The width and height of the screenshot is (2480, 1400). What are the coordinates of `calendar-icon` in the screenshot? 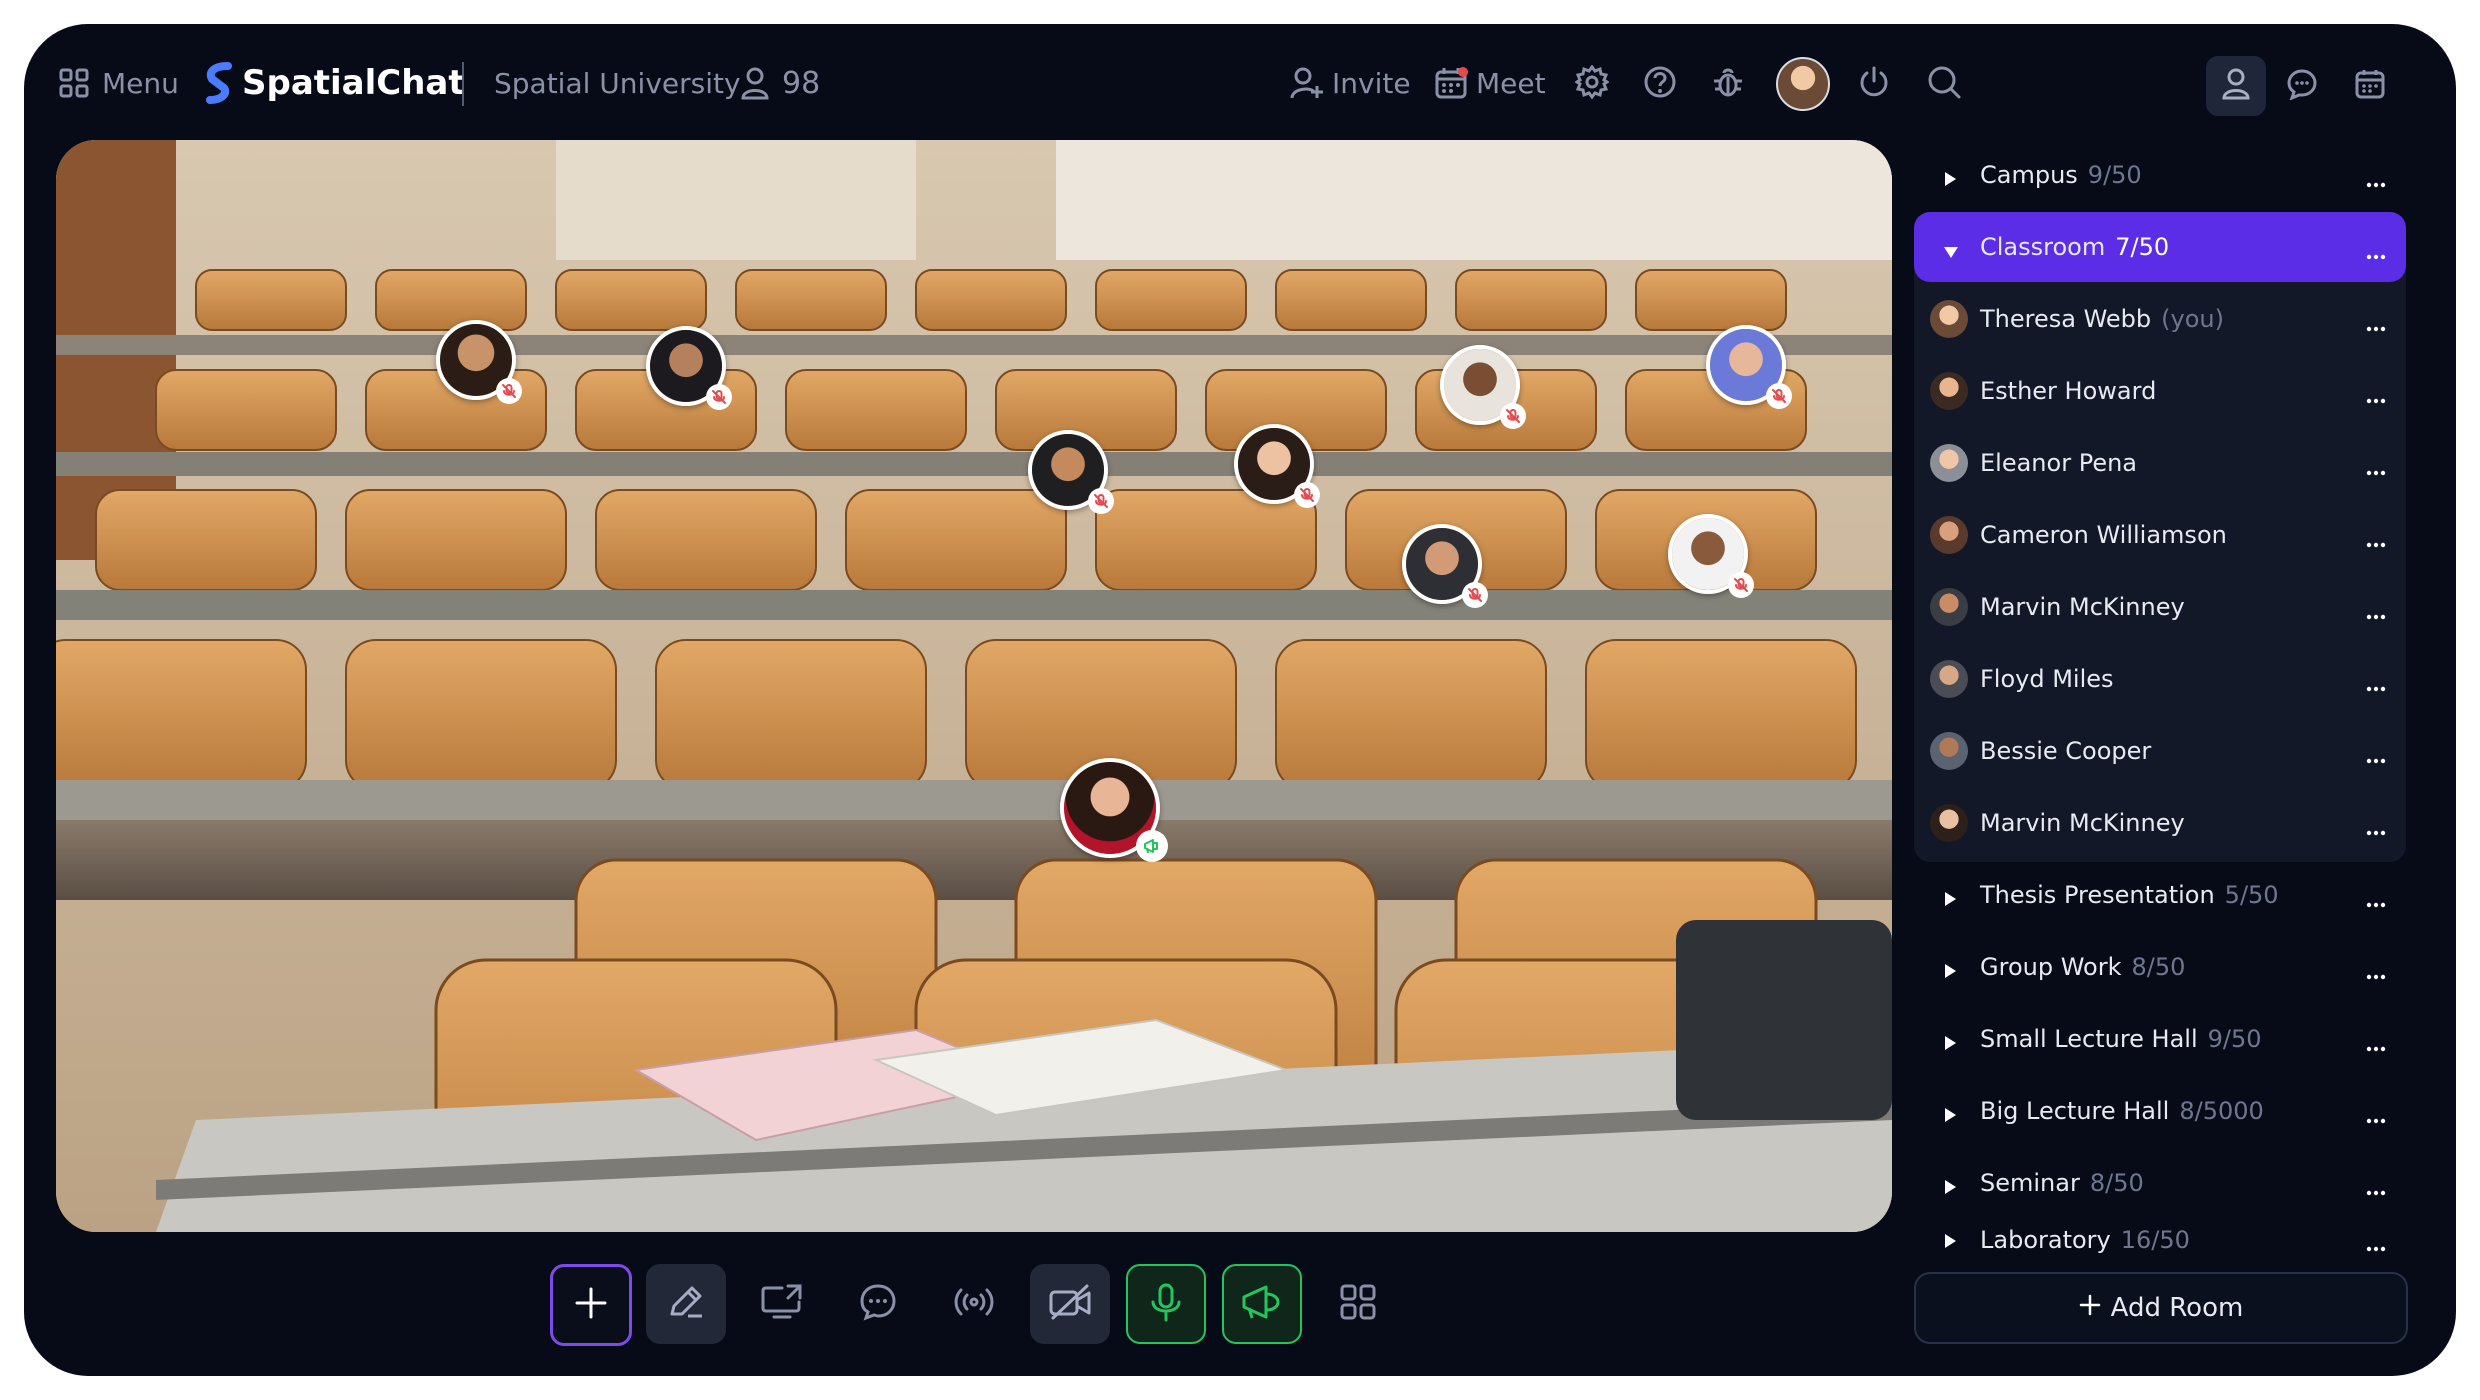 It's located at (1451, 83).